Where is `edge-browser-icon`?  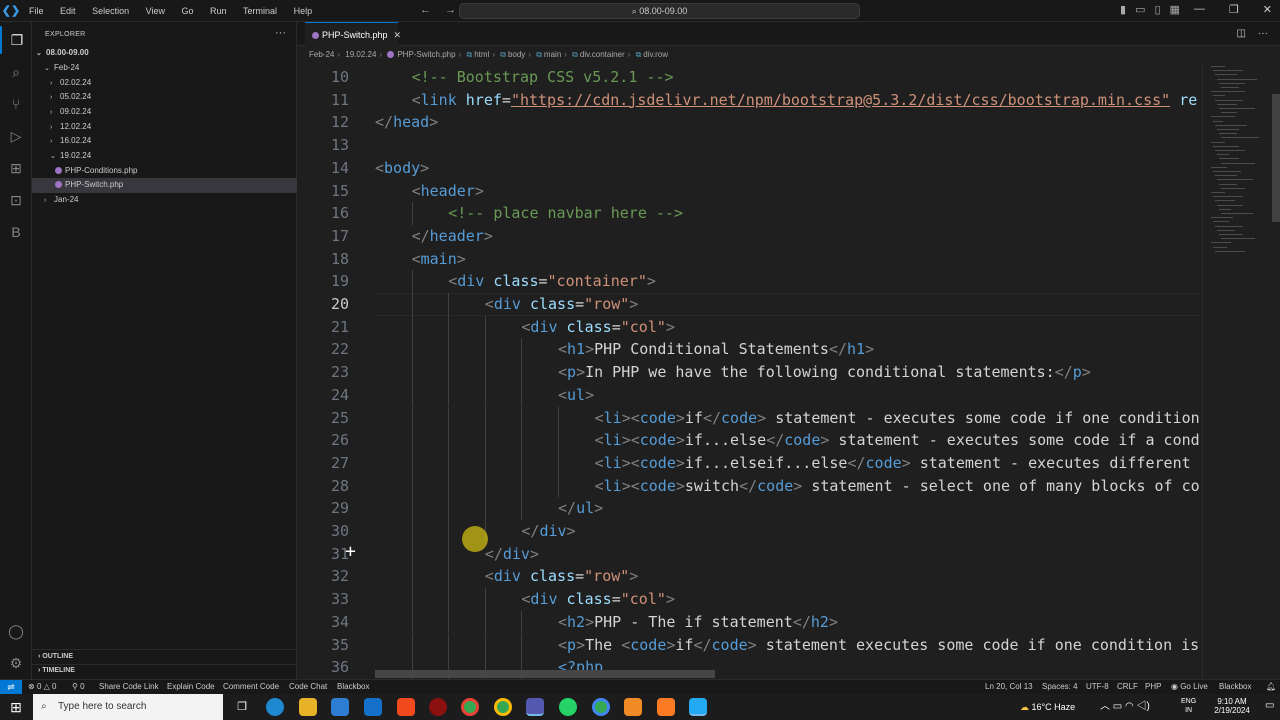 edge-browser-icon is located at coordinates (275, 707).